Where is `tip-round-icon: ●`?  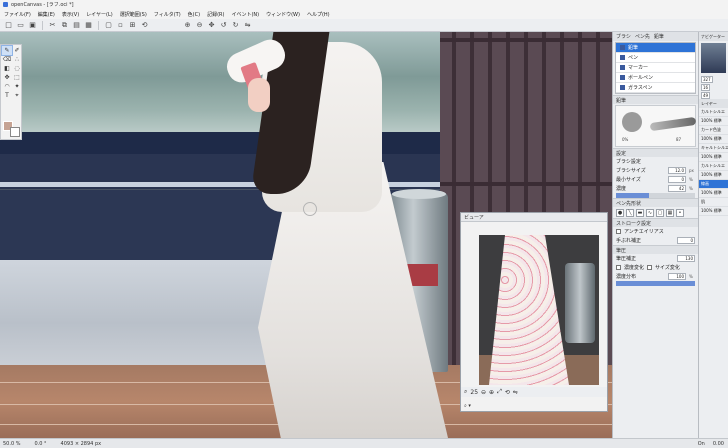 tip-round-icon: ● is located at coordinates (620, 212).